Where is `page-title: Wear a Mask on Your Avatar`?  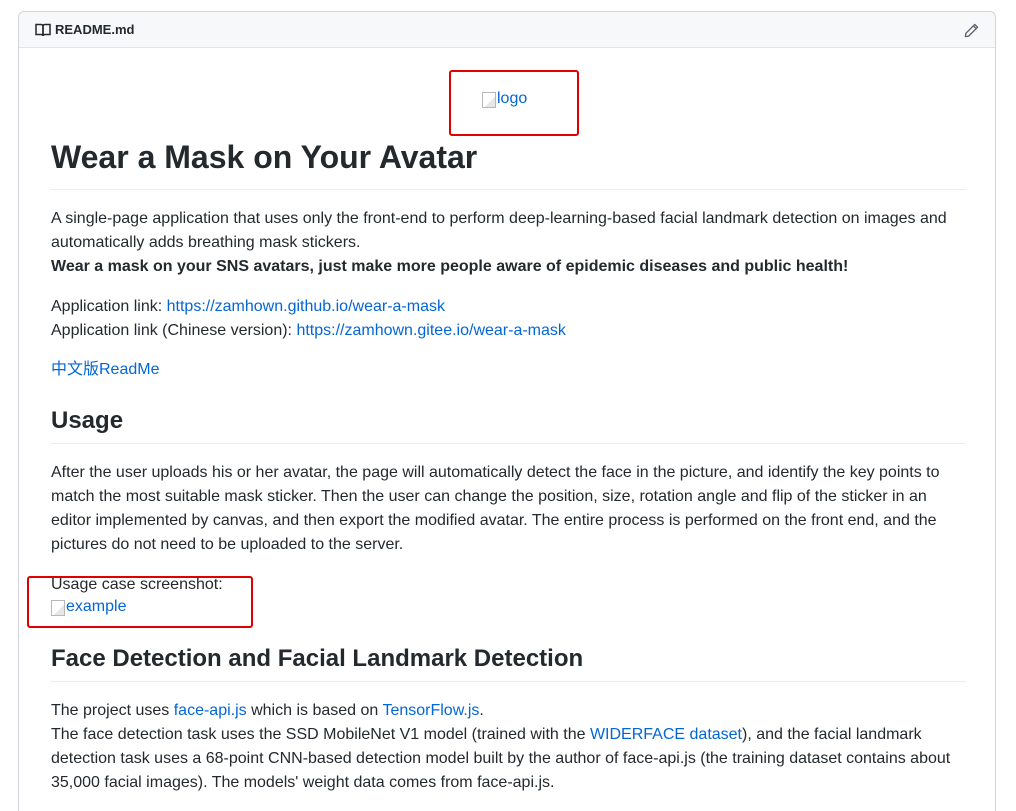
page-title: Wear a Mask on Your Avatar is located at coordinates (264, 157).